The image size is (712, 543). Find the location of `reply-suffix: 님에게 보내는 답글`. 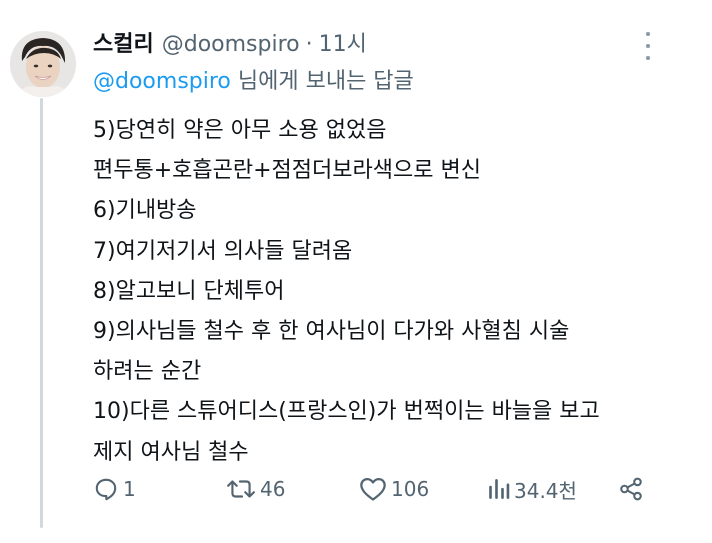

reply-suffix: 님에게 보내는 답글 is located at coordinates (322, 81).